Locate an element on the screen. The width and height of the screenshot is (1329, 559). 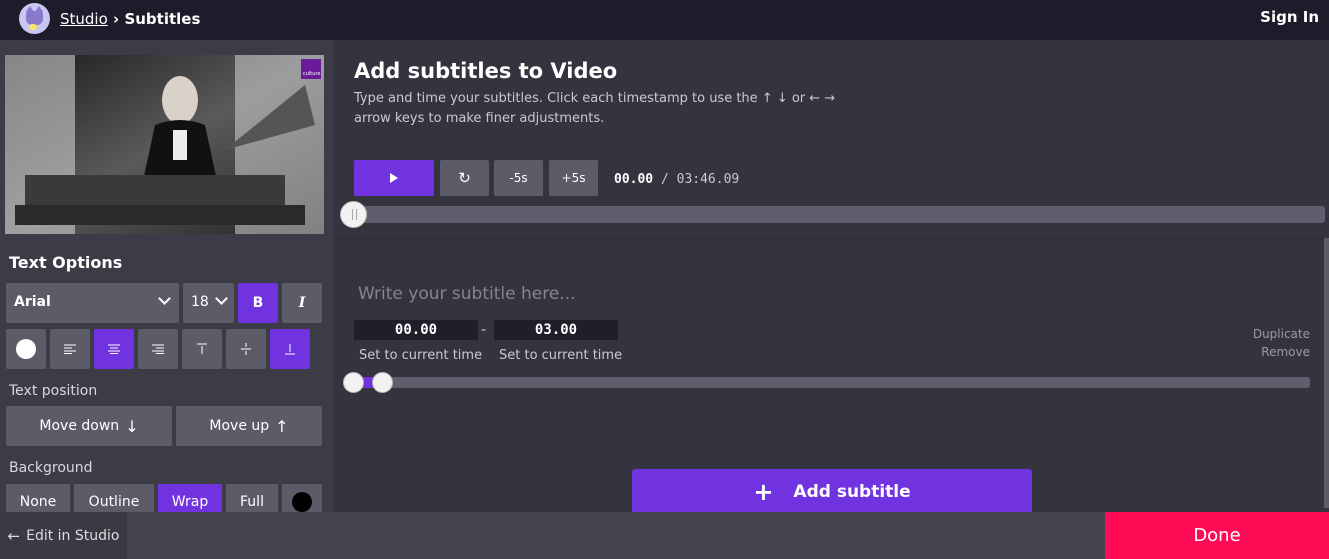
align-left-button is located at coordinates (70, 349).